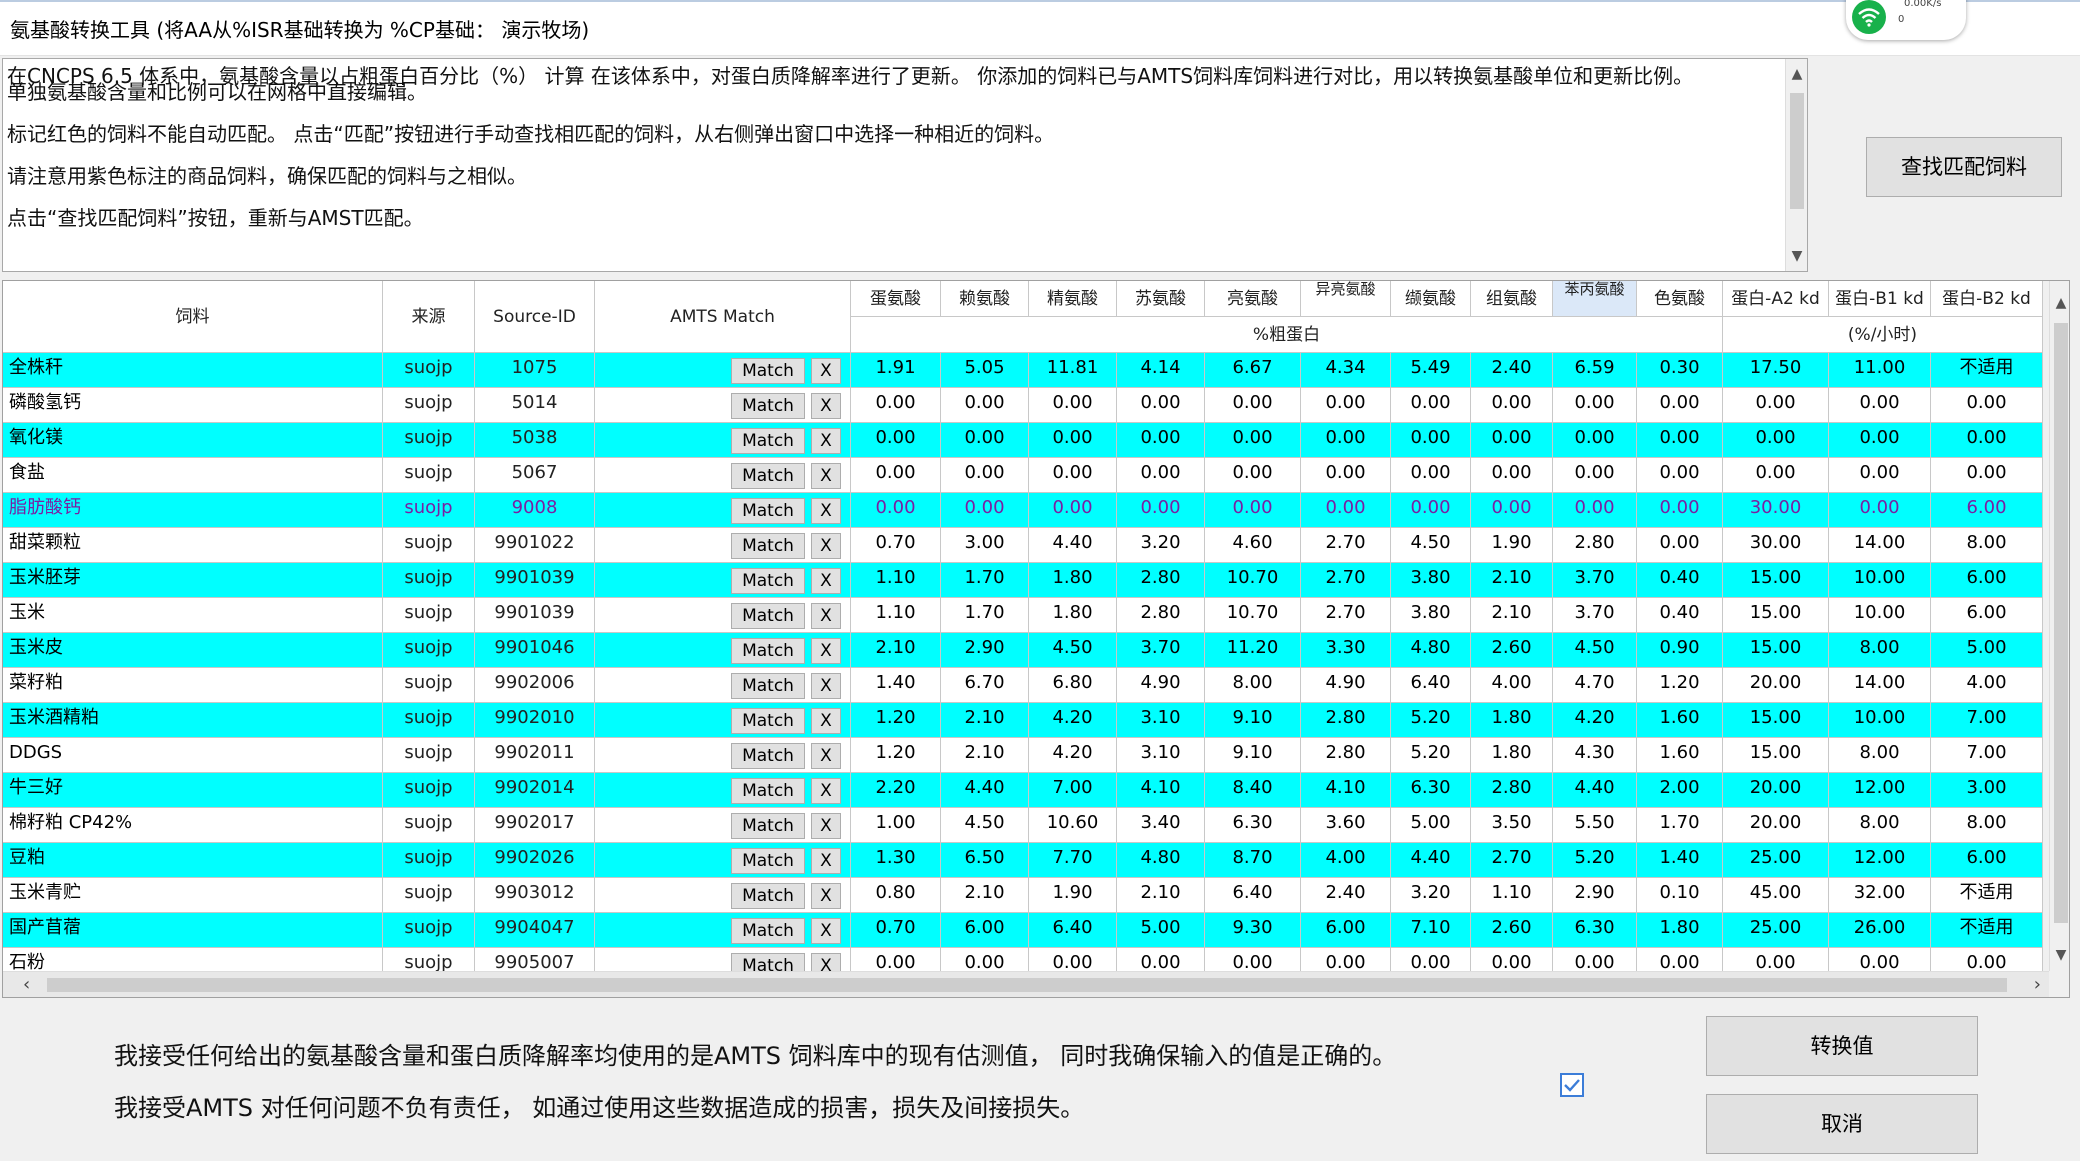  Describe the element at coordinates (1161, 720) in the screenshot. I see `value-cell: 3.10` at that location.